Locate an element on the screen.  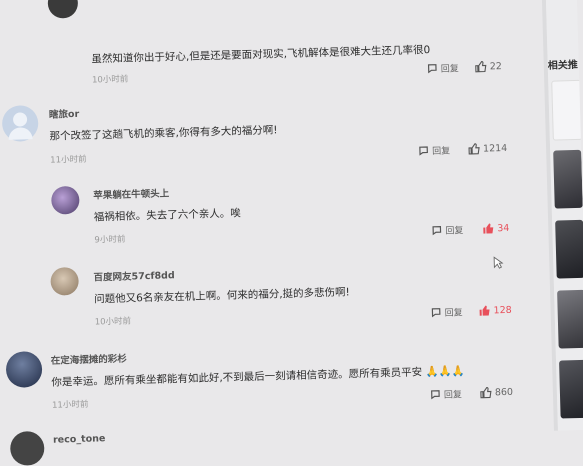
comment-time: 9小时前 is located at coordinates (110, 240).